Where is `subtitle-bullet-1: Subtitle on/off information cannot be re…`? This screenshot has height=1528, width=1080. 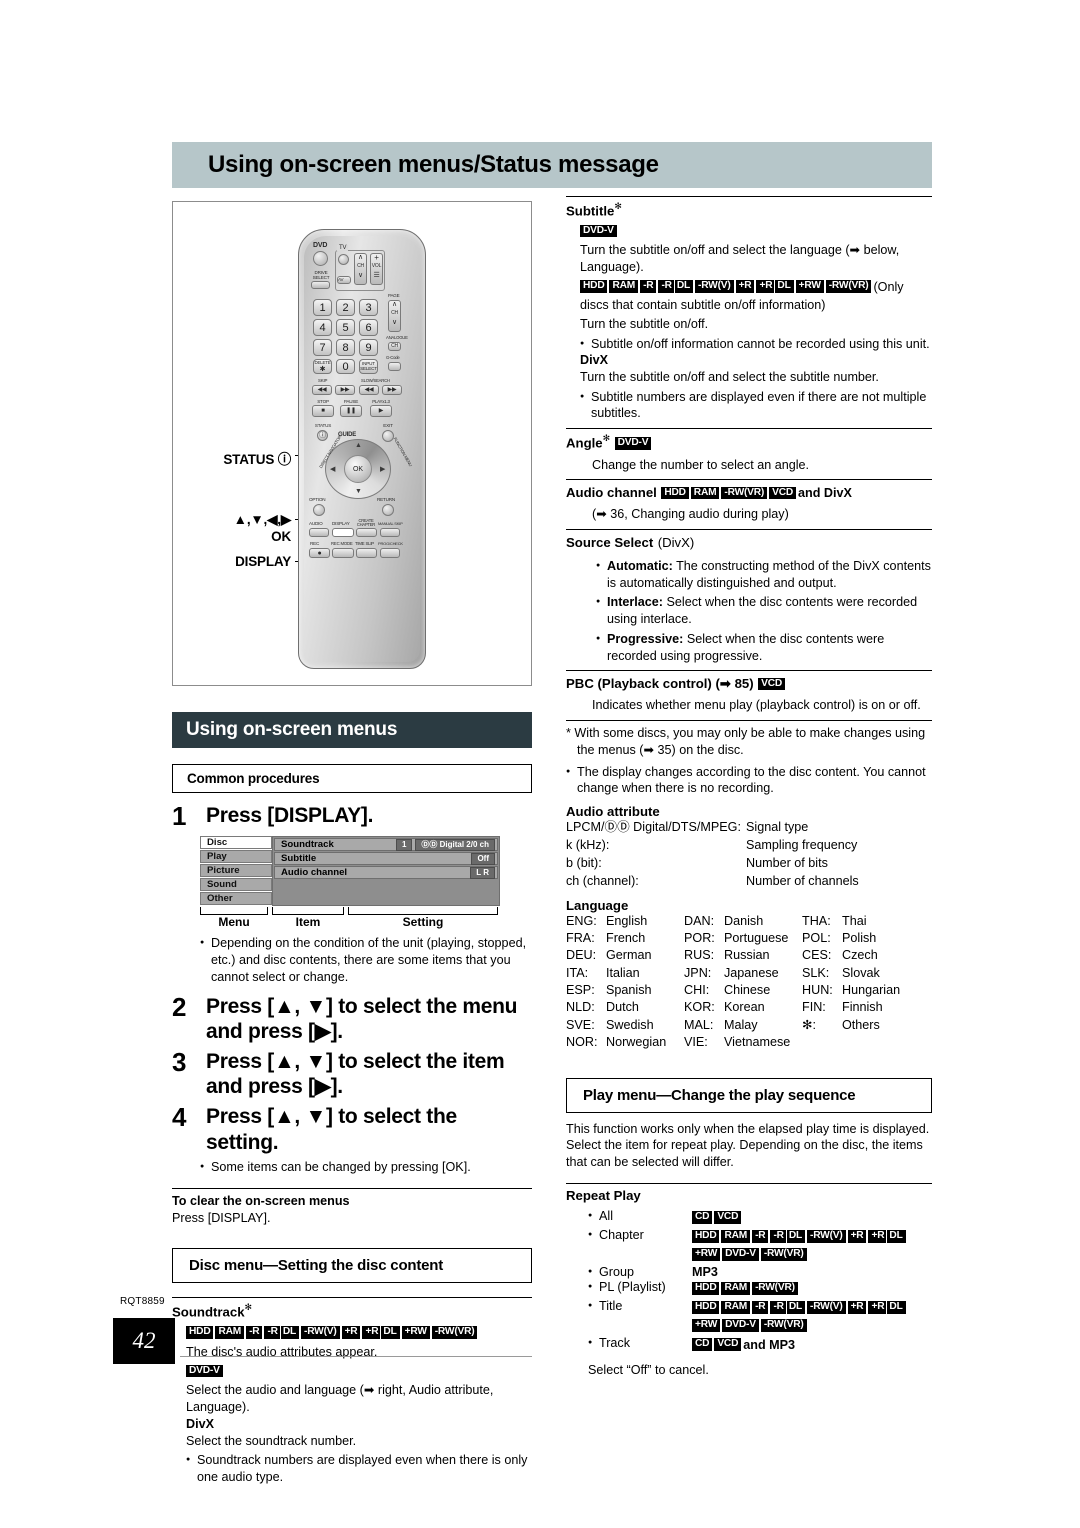
subtitle-bullet-1: Subtitle on/off information cannot be re… is located at coordinates (756, 344).